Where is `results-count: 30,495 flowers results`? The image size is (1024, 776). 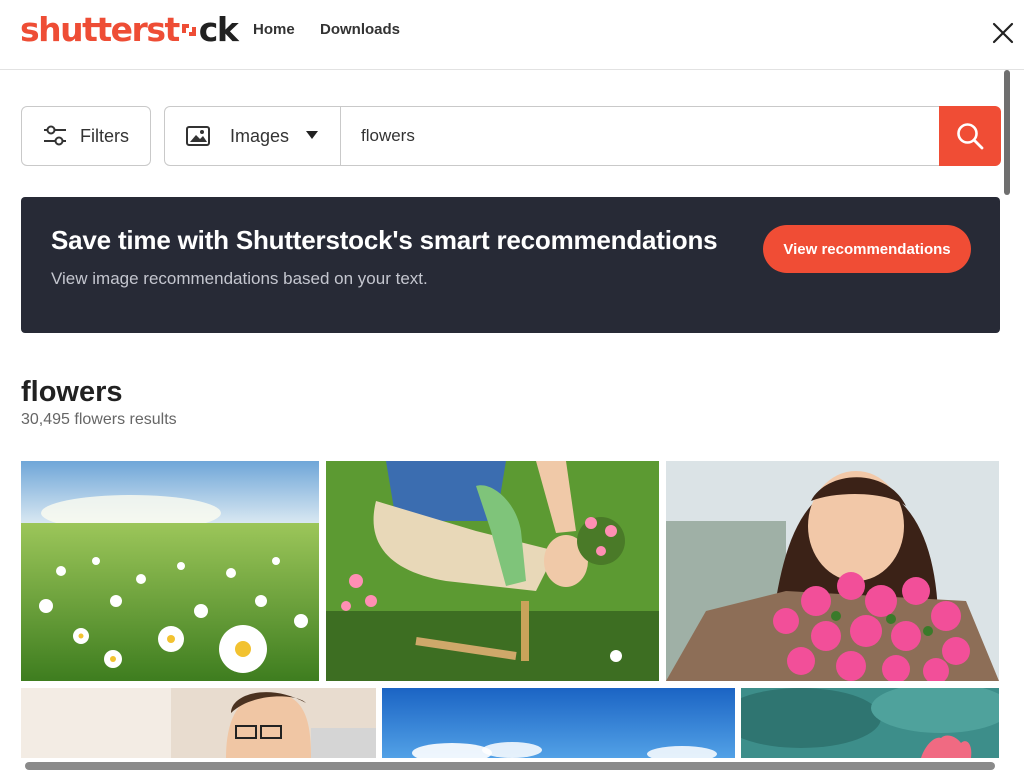
results-count: 30,495 flowers results is located at coordinates (99, 419).